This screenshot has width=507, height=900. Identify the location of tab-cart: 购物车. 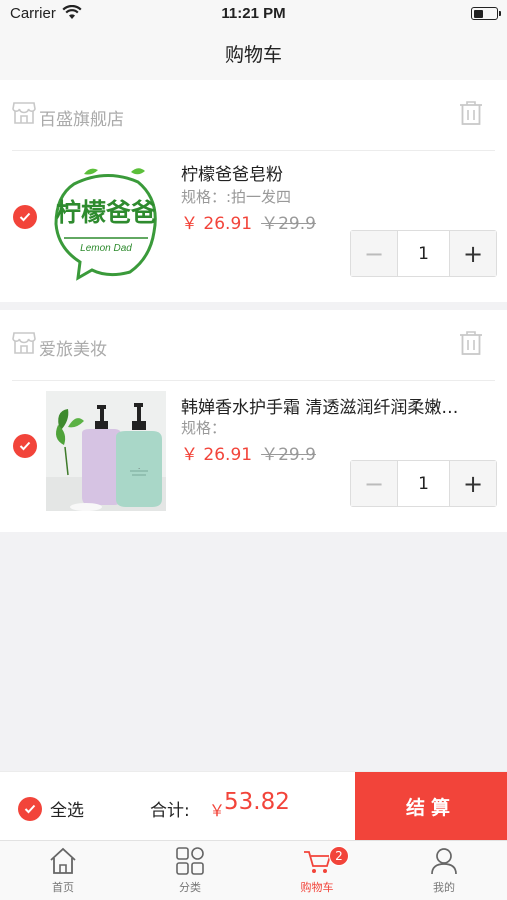
(317, 870).